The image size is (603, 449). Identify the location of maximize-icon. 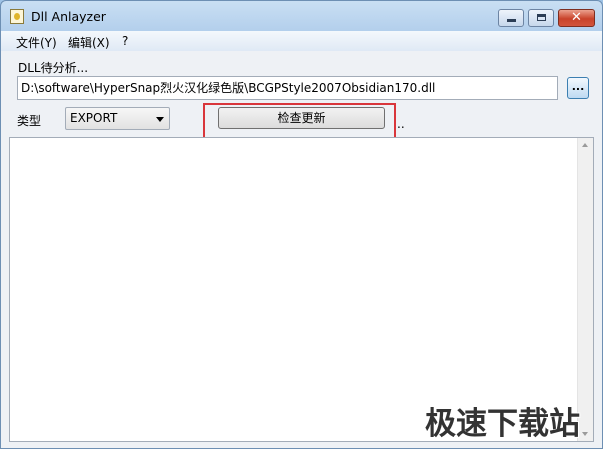
(541, 17).